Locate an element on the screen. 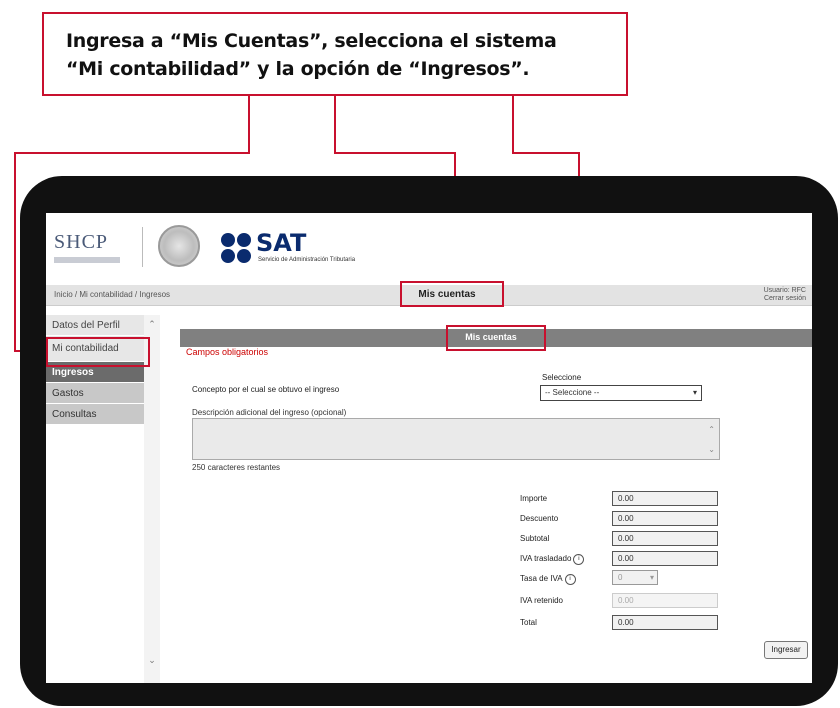  char-counter: 250 caracteres restantes is located at coordinates (236, 467).